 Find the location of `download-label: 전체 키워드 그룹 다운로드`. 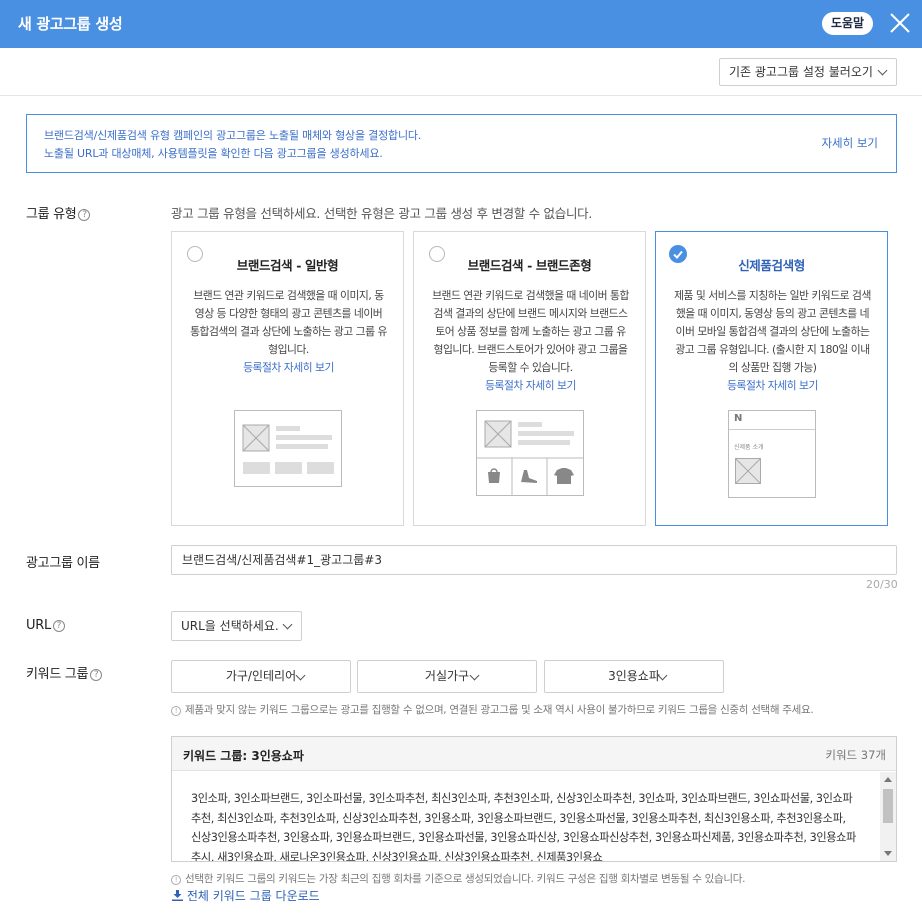

download-label: 전체 키워드 그룹 다운로드 is located at coordinates (253, 896).